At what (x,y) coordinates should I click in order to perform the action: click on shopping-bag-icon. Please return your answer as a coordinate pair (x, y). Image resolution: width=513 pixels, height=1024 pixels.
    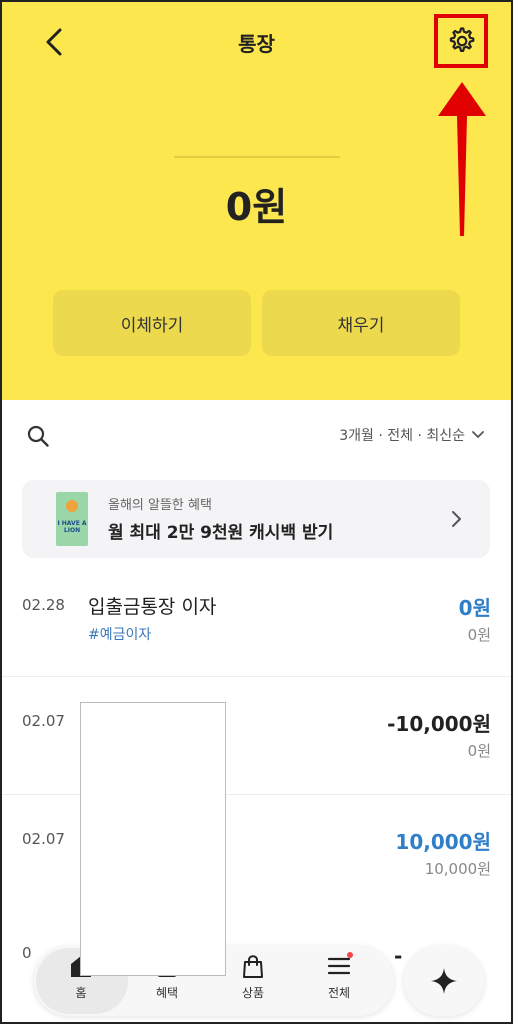
    Looking at the image, I should click on (253, 966).